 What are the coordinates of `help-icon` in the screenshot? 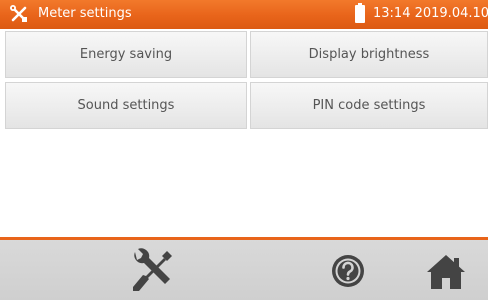 It's located at (348, 271).